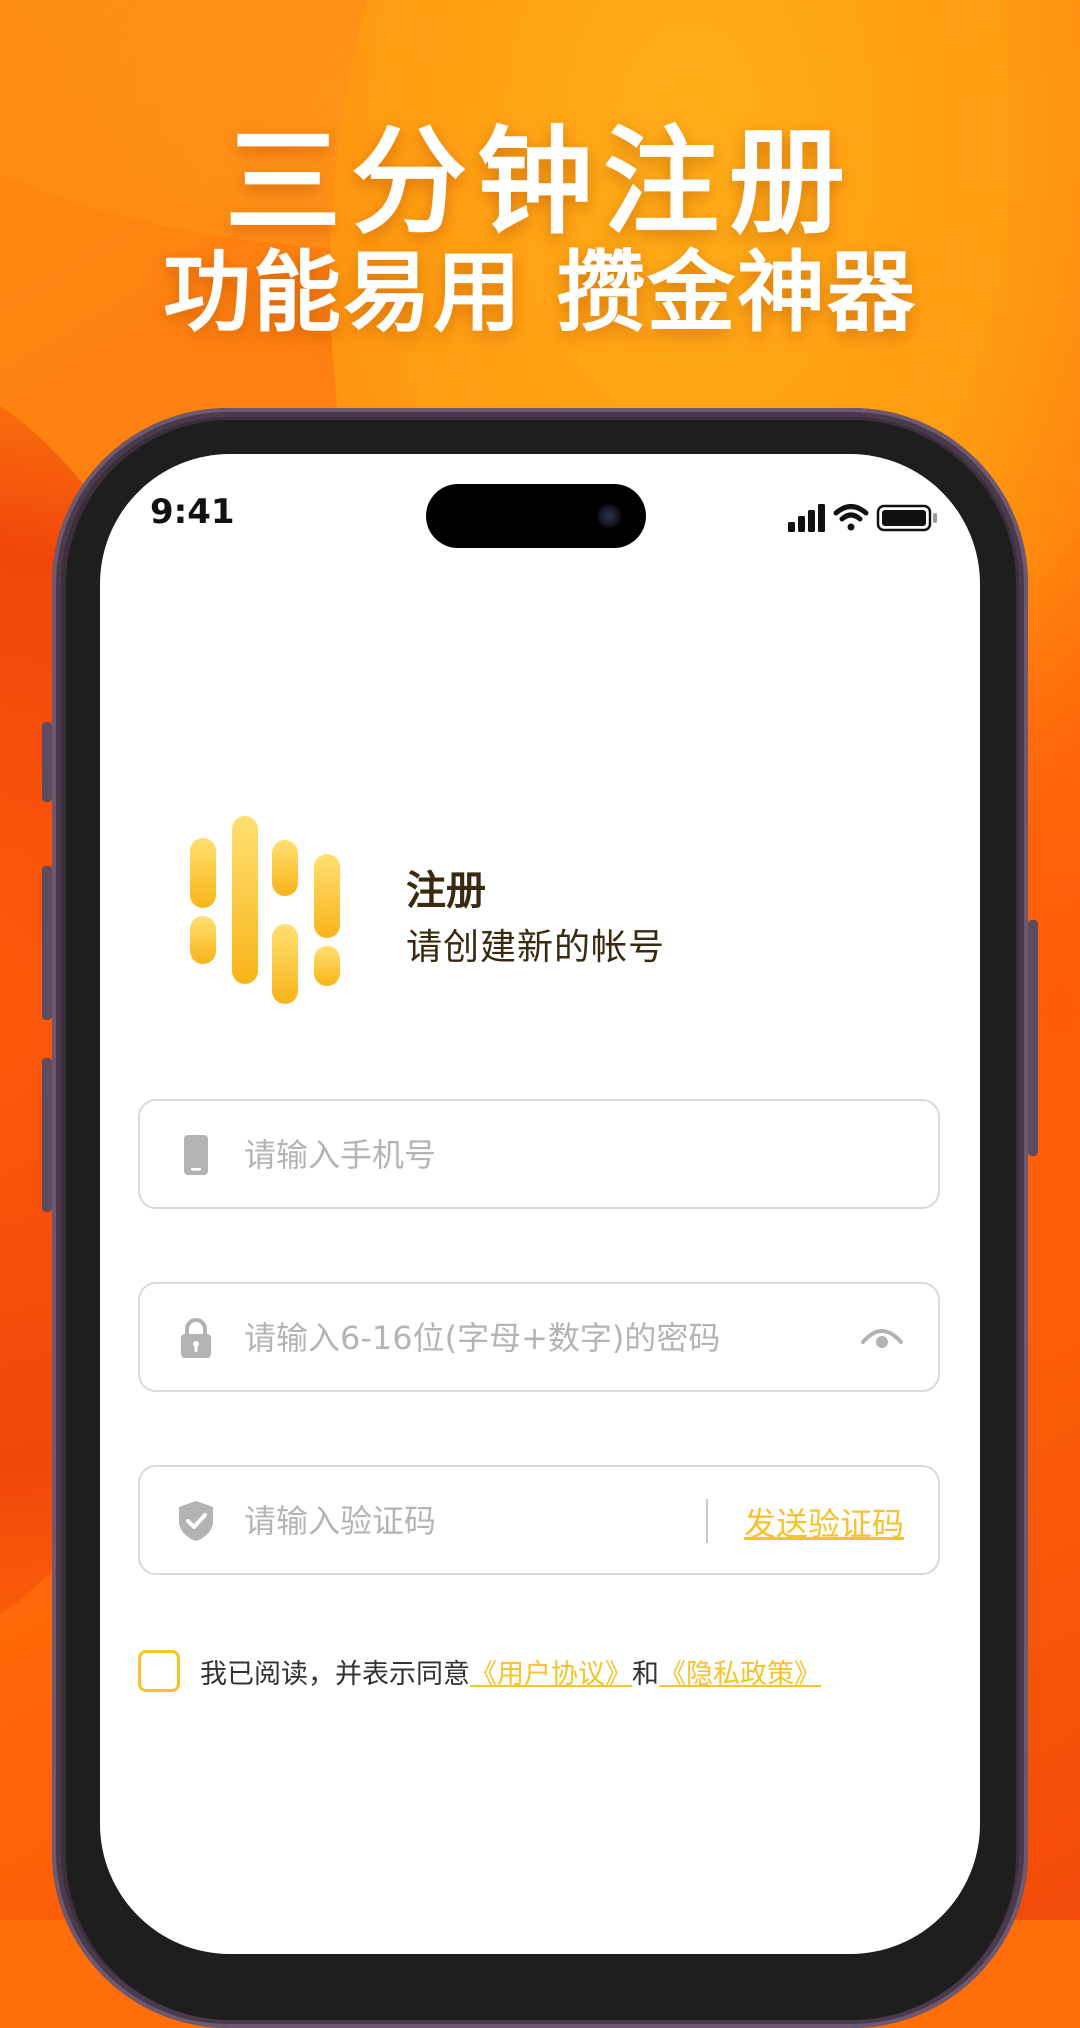 This screenshot has width=1080, height=2028. What do you see at coordinates (524, 1155) in the screenshot?
I see `phone-input` at bounding box center [524, 1155].